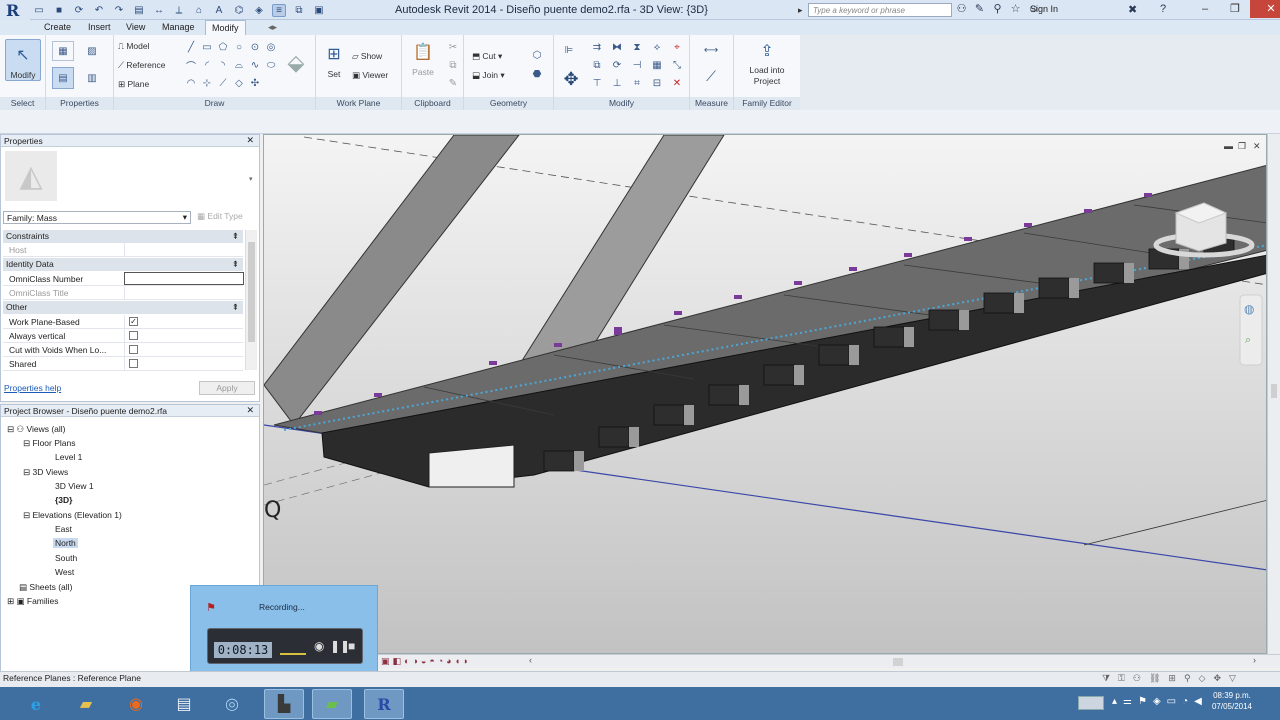 This screenshot has width=1280, height=720. I want to click on tree-north: North, so click(65, 543).